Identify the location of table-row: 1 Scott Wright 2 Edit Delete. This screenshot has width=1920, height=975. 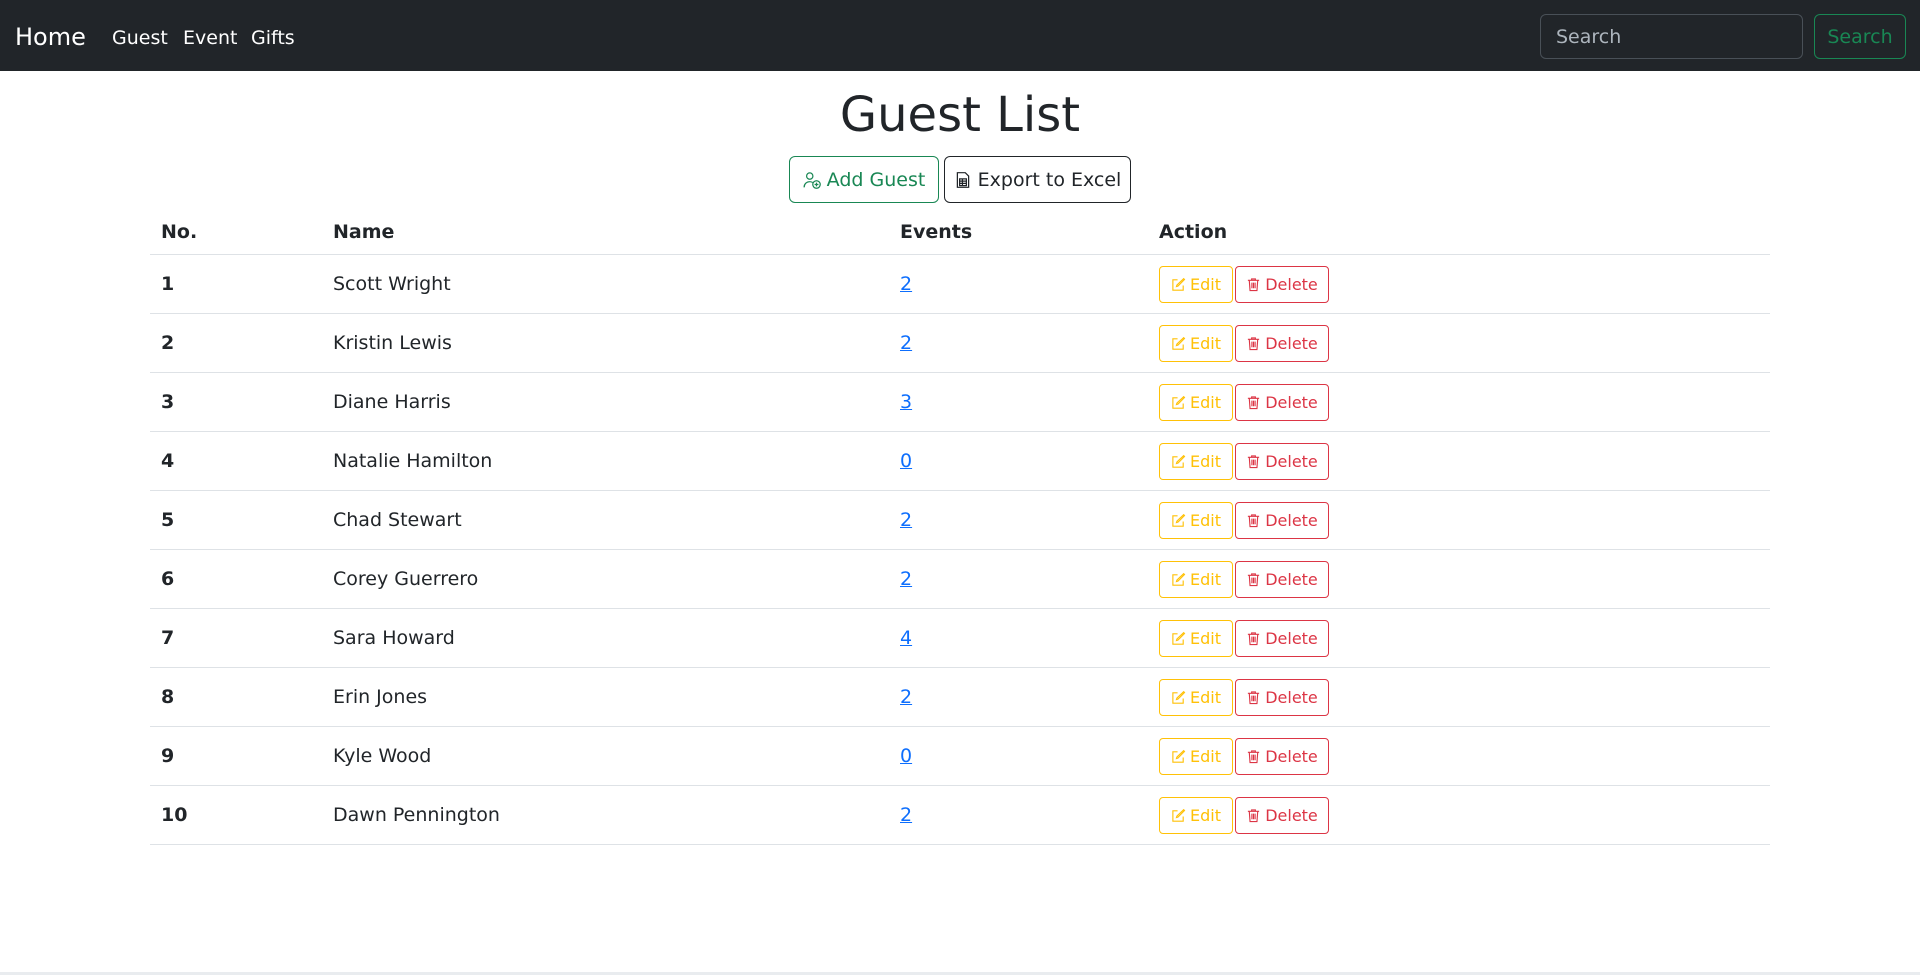
(960, 284).